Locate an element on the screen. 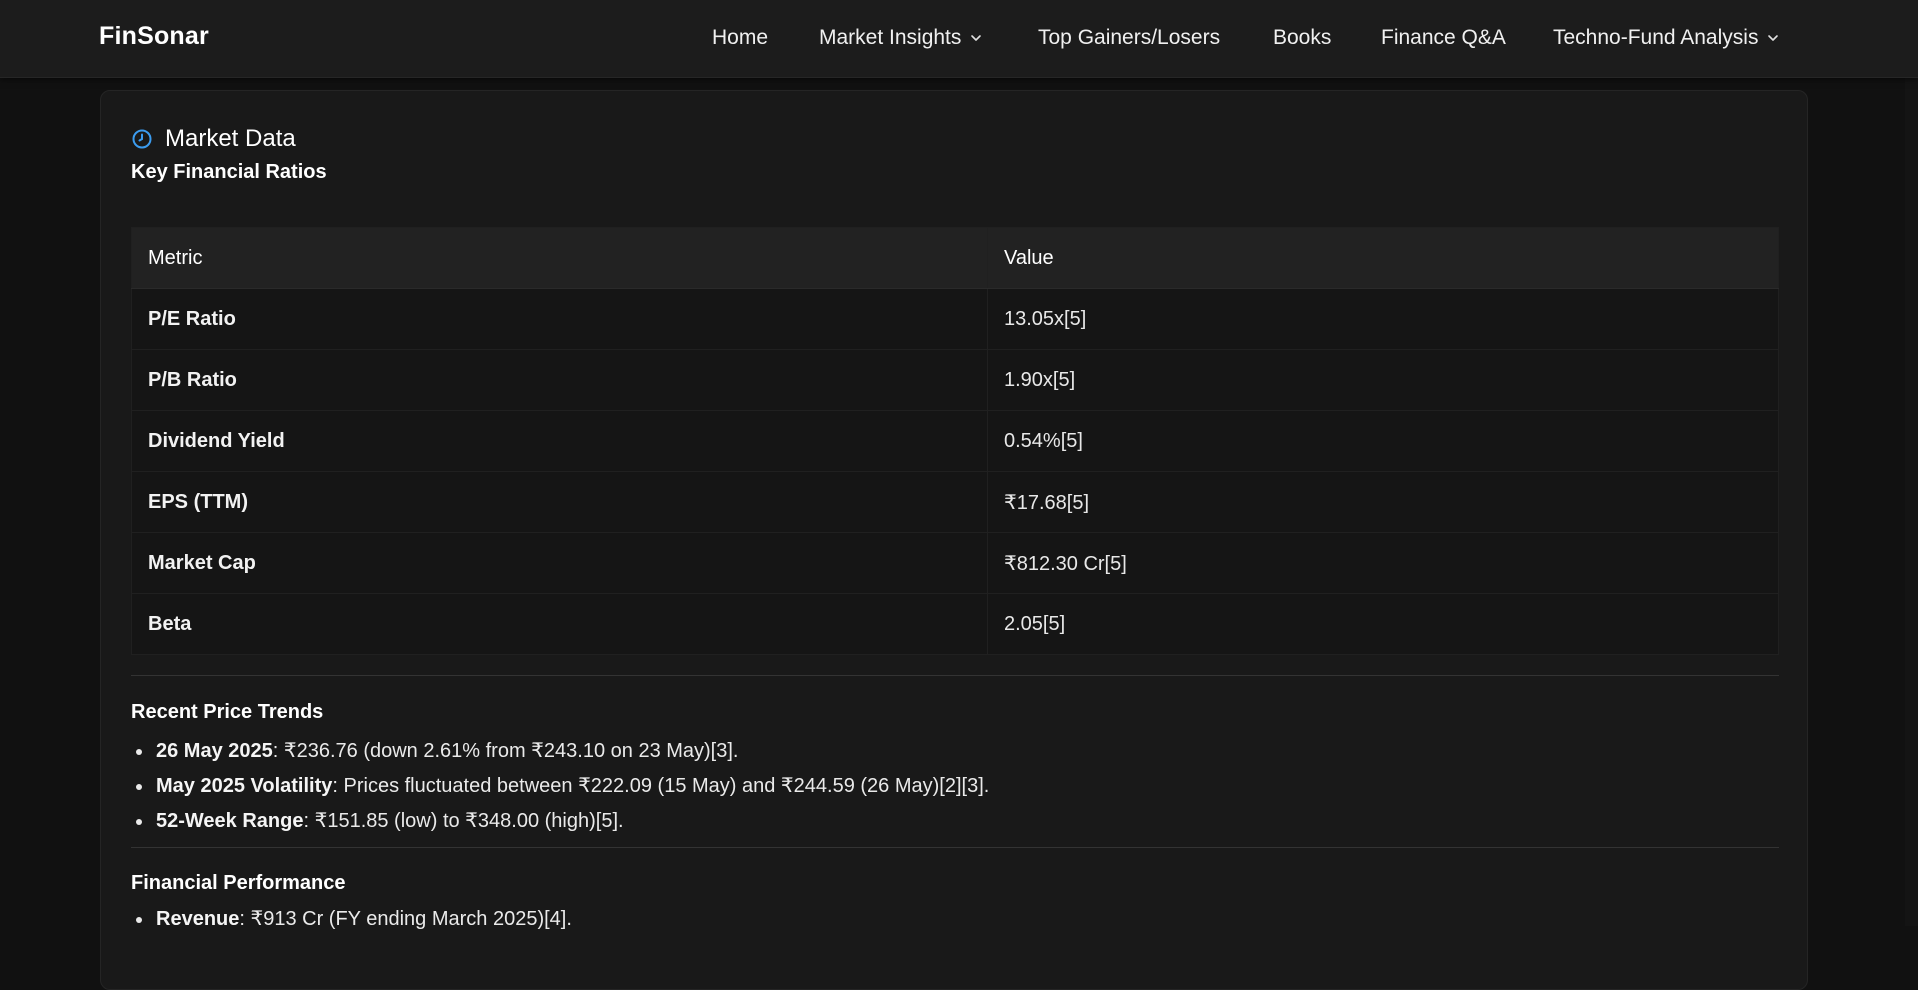  table-header-row: Metric Value is located at coordinates (955, 258).